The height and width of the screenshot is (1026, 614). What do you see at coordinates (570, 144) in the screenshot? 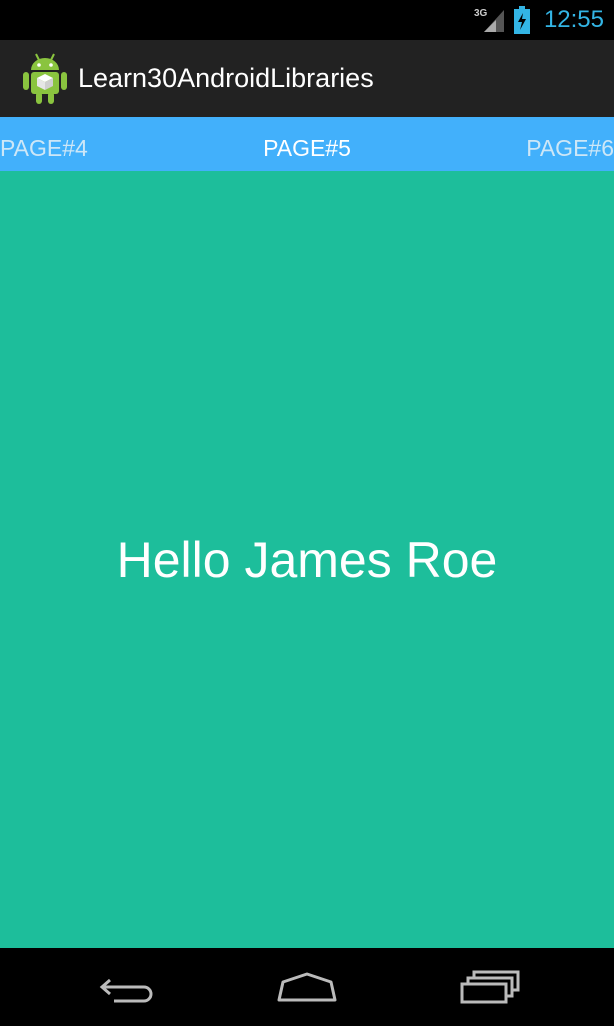
I see `tab-page-6: PAGE#6` at bounding box center [570, 144].